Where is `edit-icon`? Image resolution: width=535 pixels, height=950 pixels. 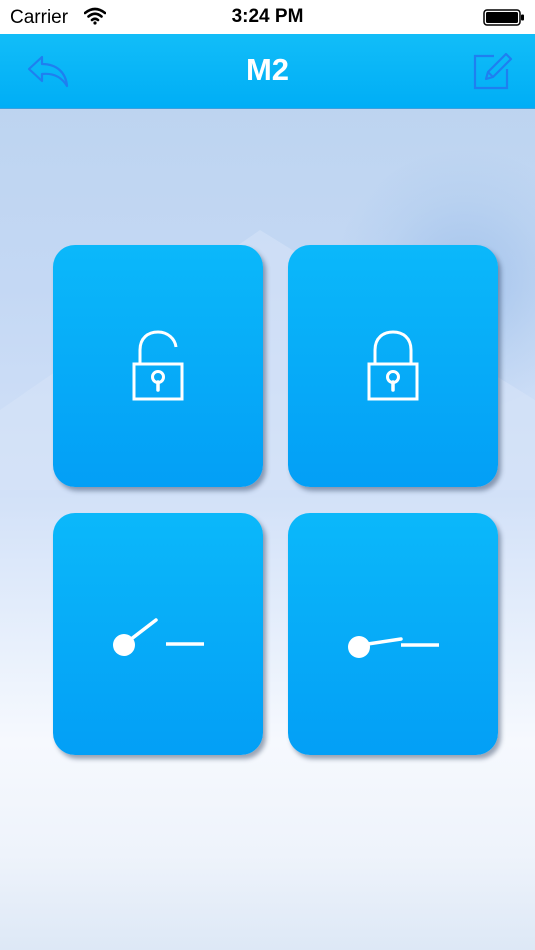
edit-icon is located at coordinates (493, 71).